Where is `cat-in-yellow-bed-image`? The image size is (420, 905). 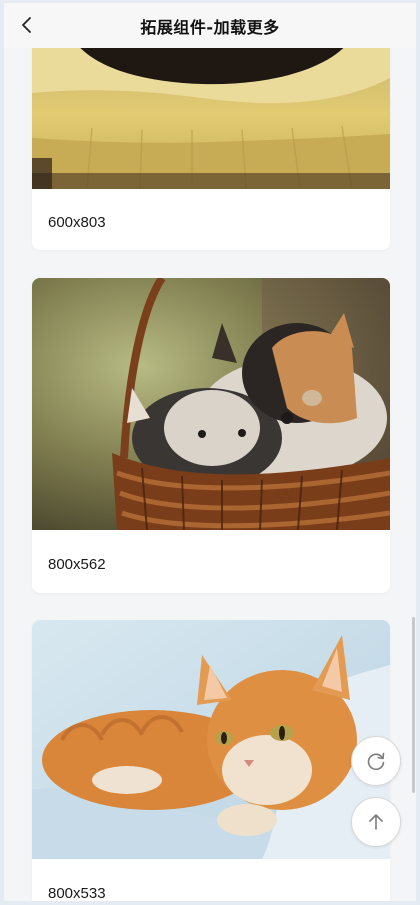
cat-in-yellow-bed-image is located at coordinates (211, 118).